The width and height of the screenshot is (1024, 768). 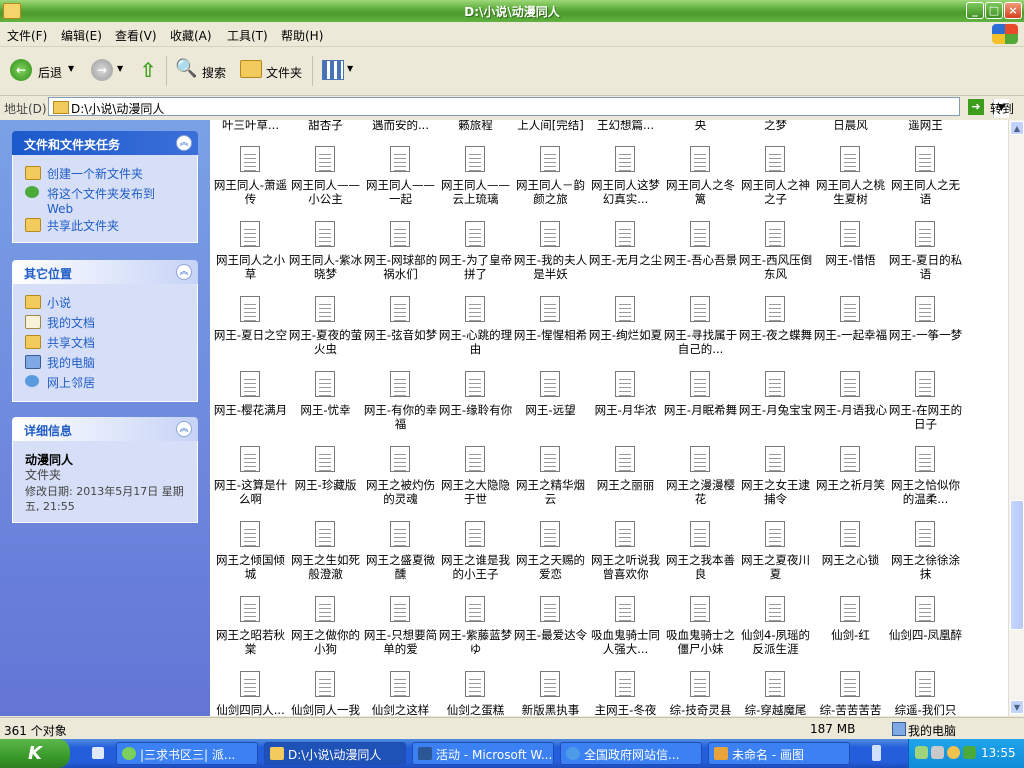 I want to click on file-item: 网王-惜悟, so click(x=850, y=256).